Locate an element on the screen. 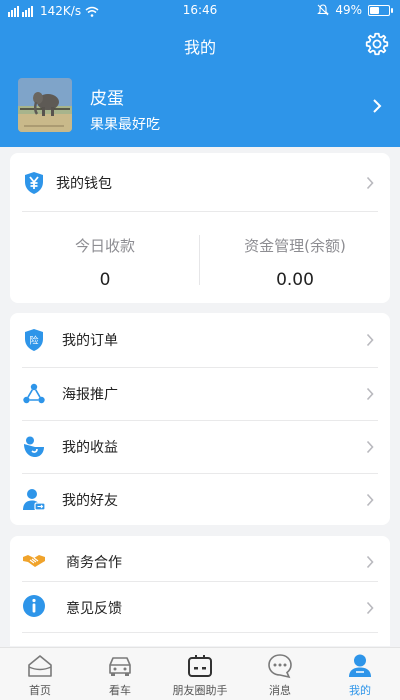 This screenshot has width=400, height=700. friend-icon is located at coordinates (34, 500).